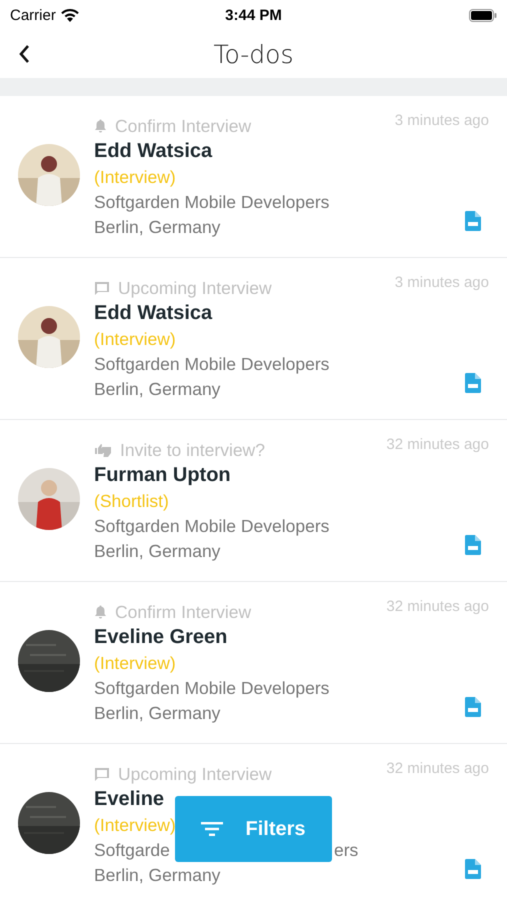  I want to click on carrier-label: Carrier, so click(33, 15).